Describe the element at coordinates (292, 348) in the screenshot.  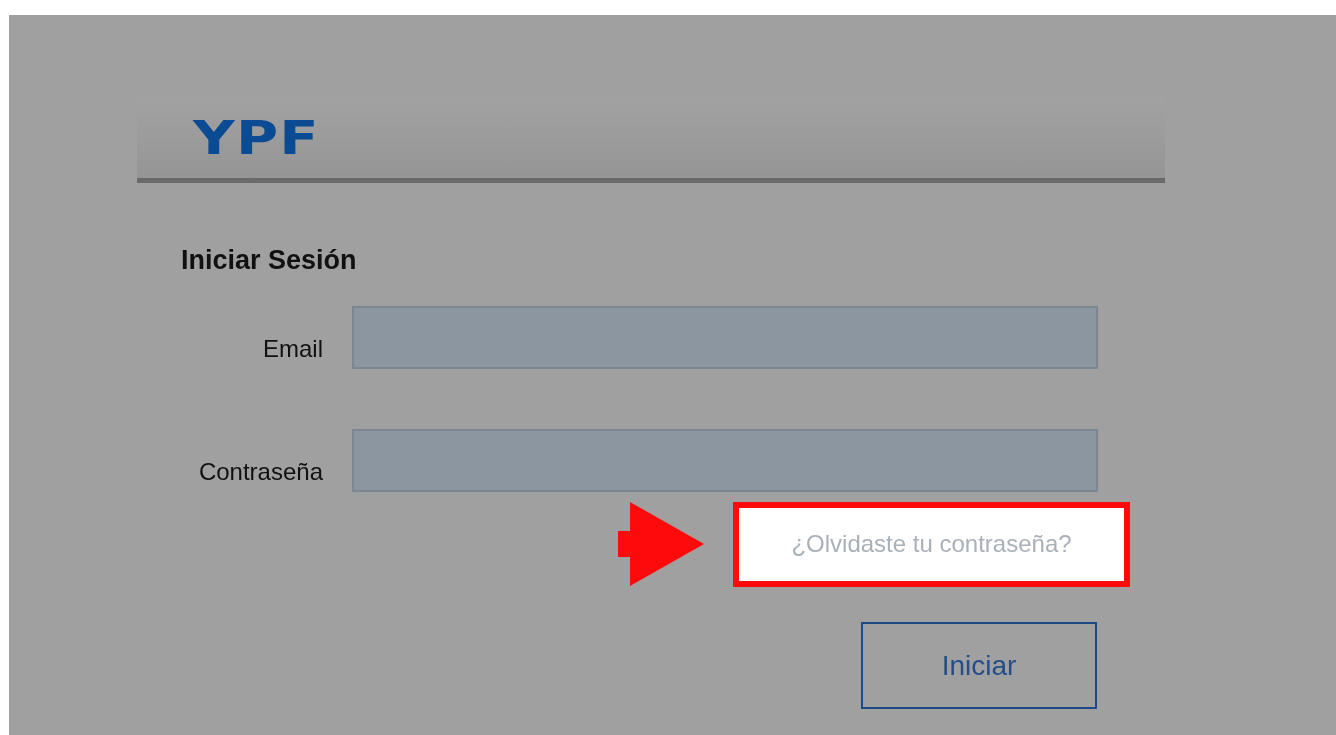
I see `field-label: Email` at that location.